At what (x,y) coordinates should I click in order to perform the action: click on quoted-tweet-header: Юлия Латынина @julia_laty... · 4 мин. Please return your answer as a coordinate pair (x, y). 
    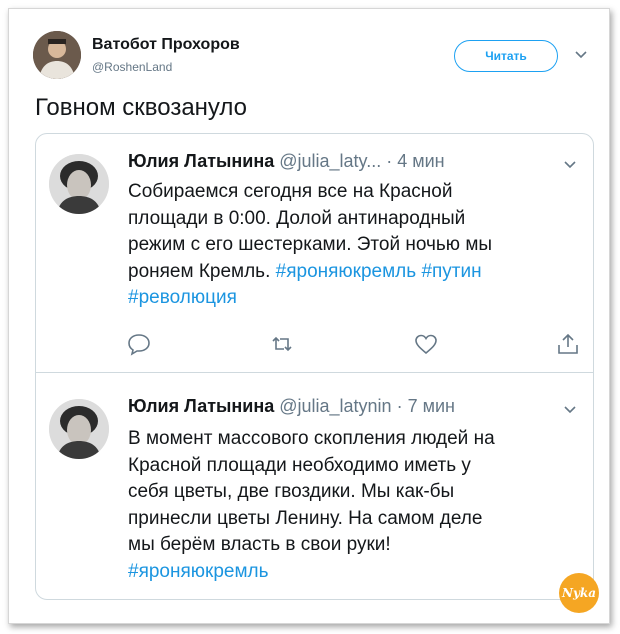
    Looking at the image, I should click on (286, 161).